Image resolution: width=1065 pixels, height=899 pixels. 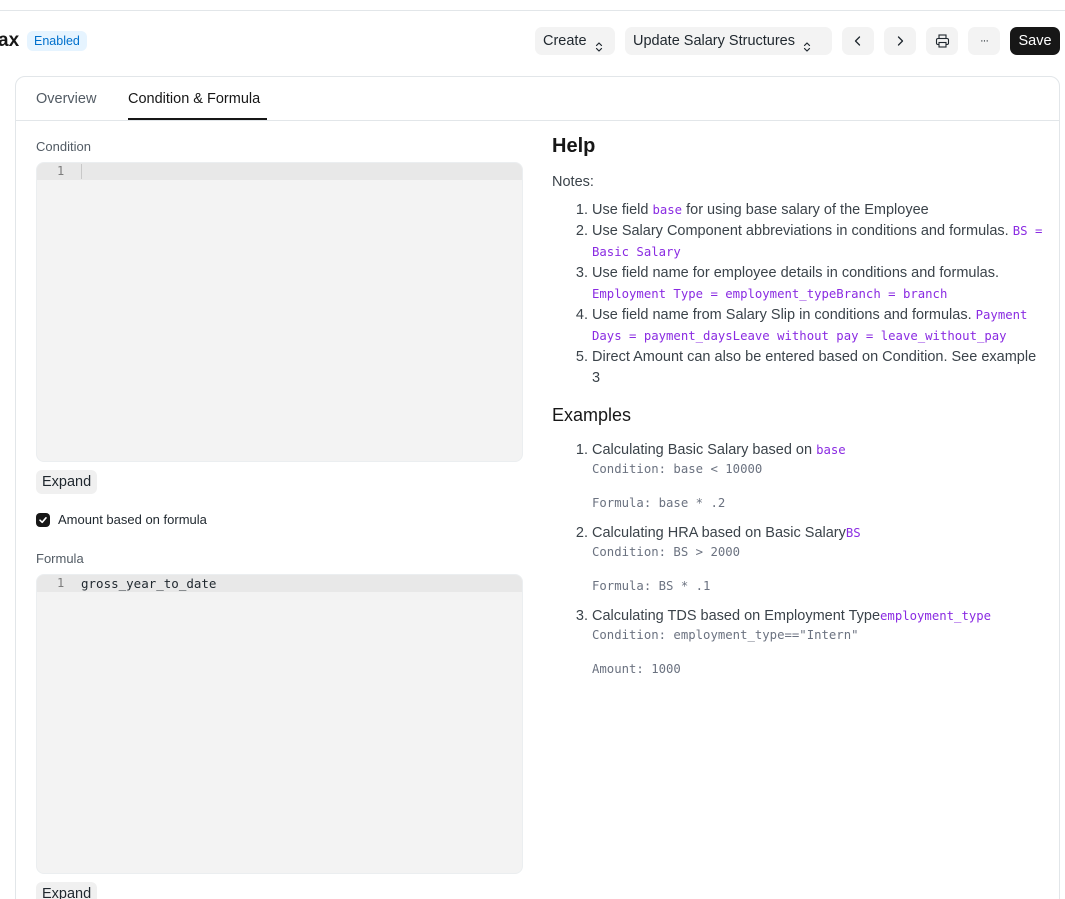 I want to click on save-button: Save, so click(x=1035, y=41).